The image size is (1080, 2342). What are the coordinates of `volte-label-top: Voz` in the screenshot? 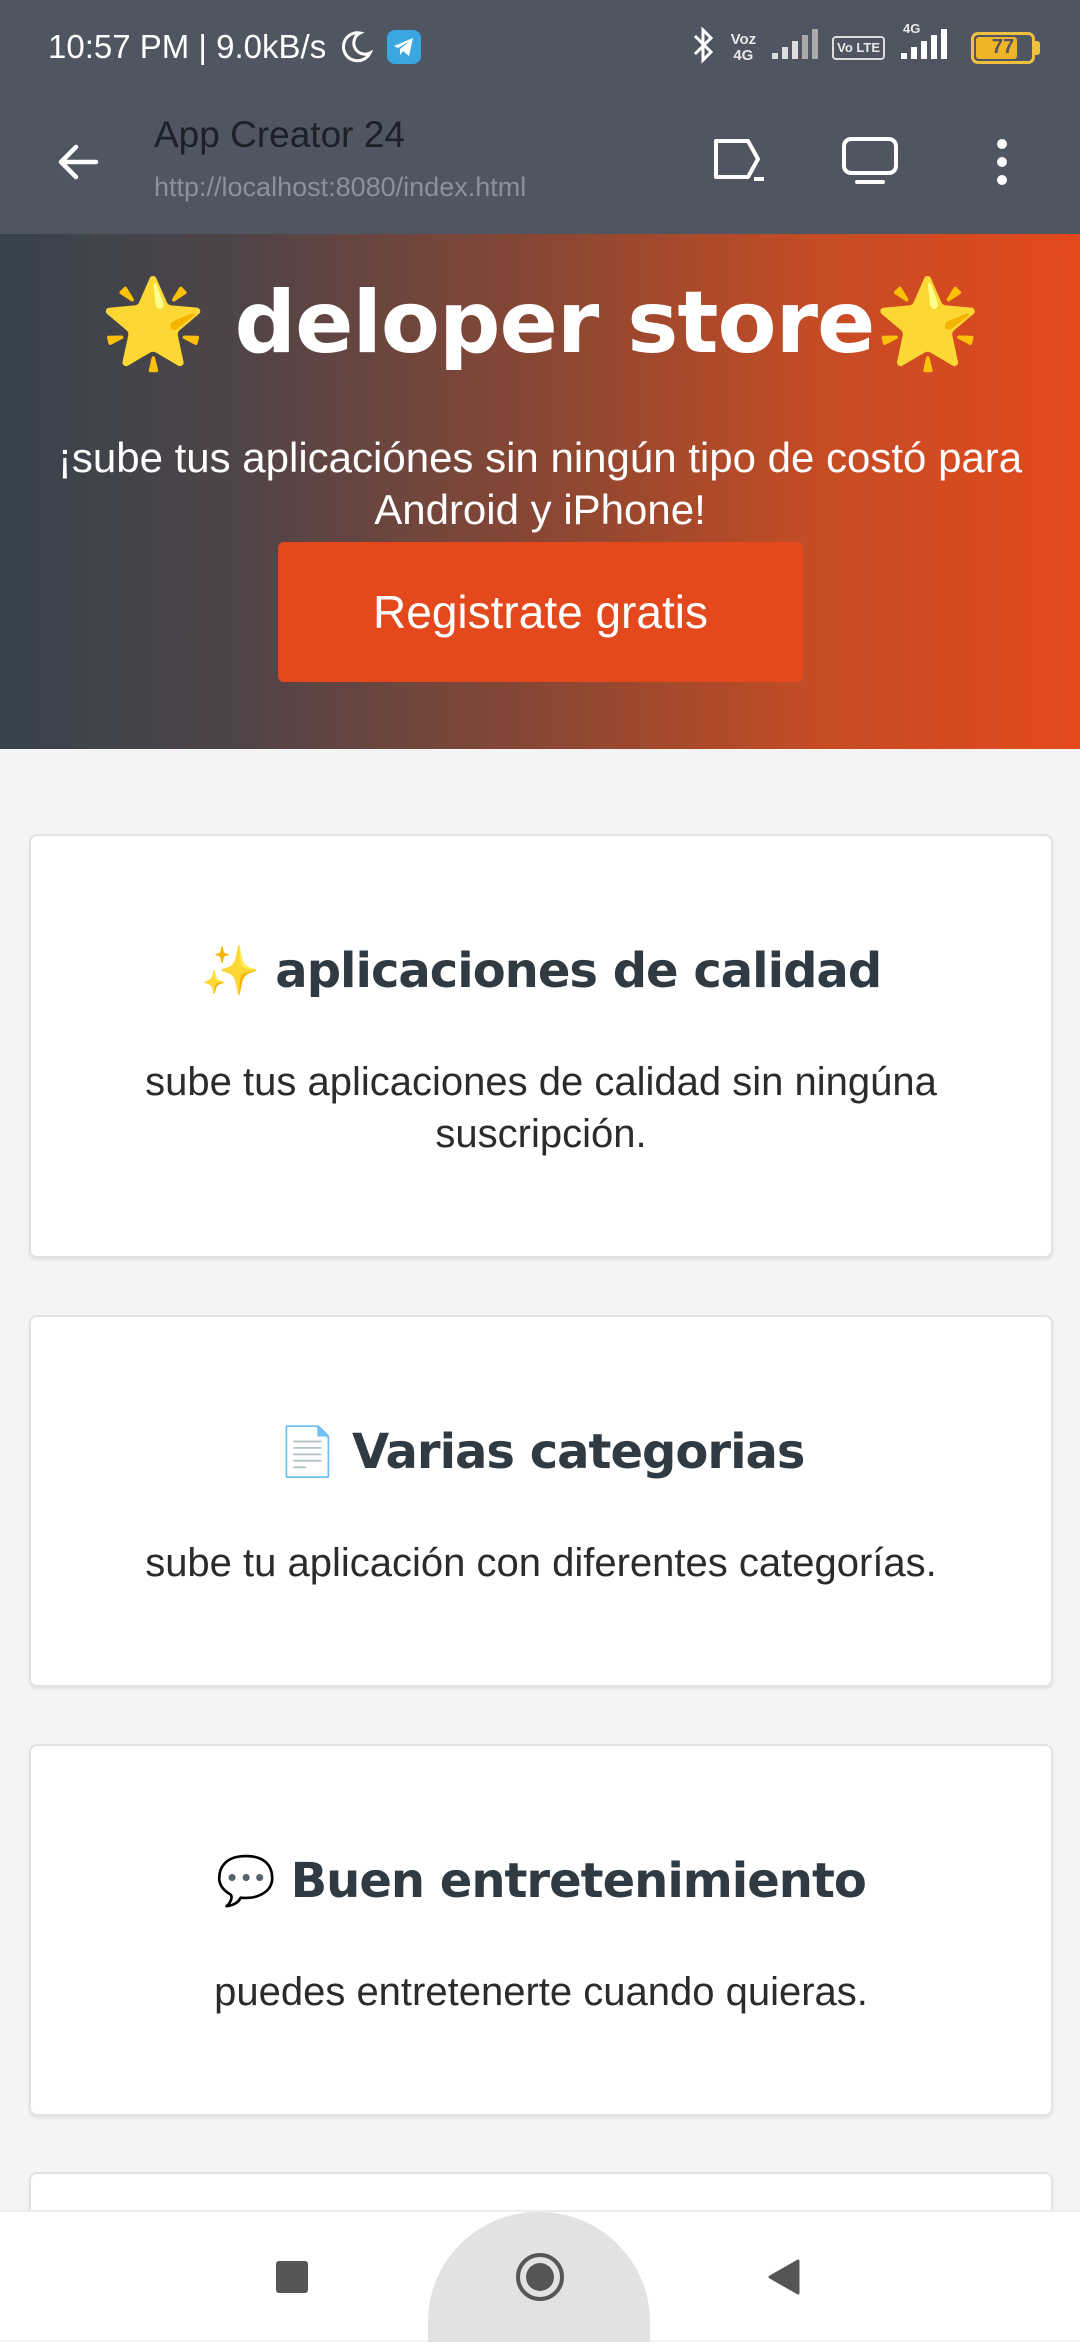 It's located at (743, 39).